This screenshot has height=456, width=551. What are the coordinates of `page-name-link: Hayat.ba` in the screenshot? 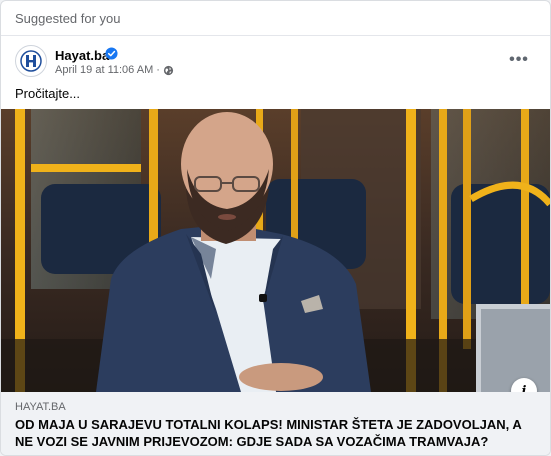 It's located at (82, 55).